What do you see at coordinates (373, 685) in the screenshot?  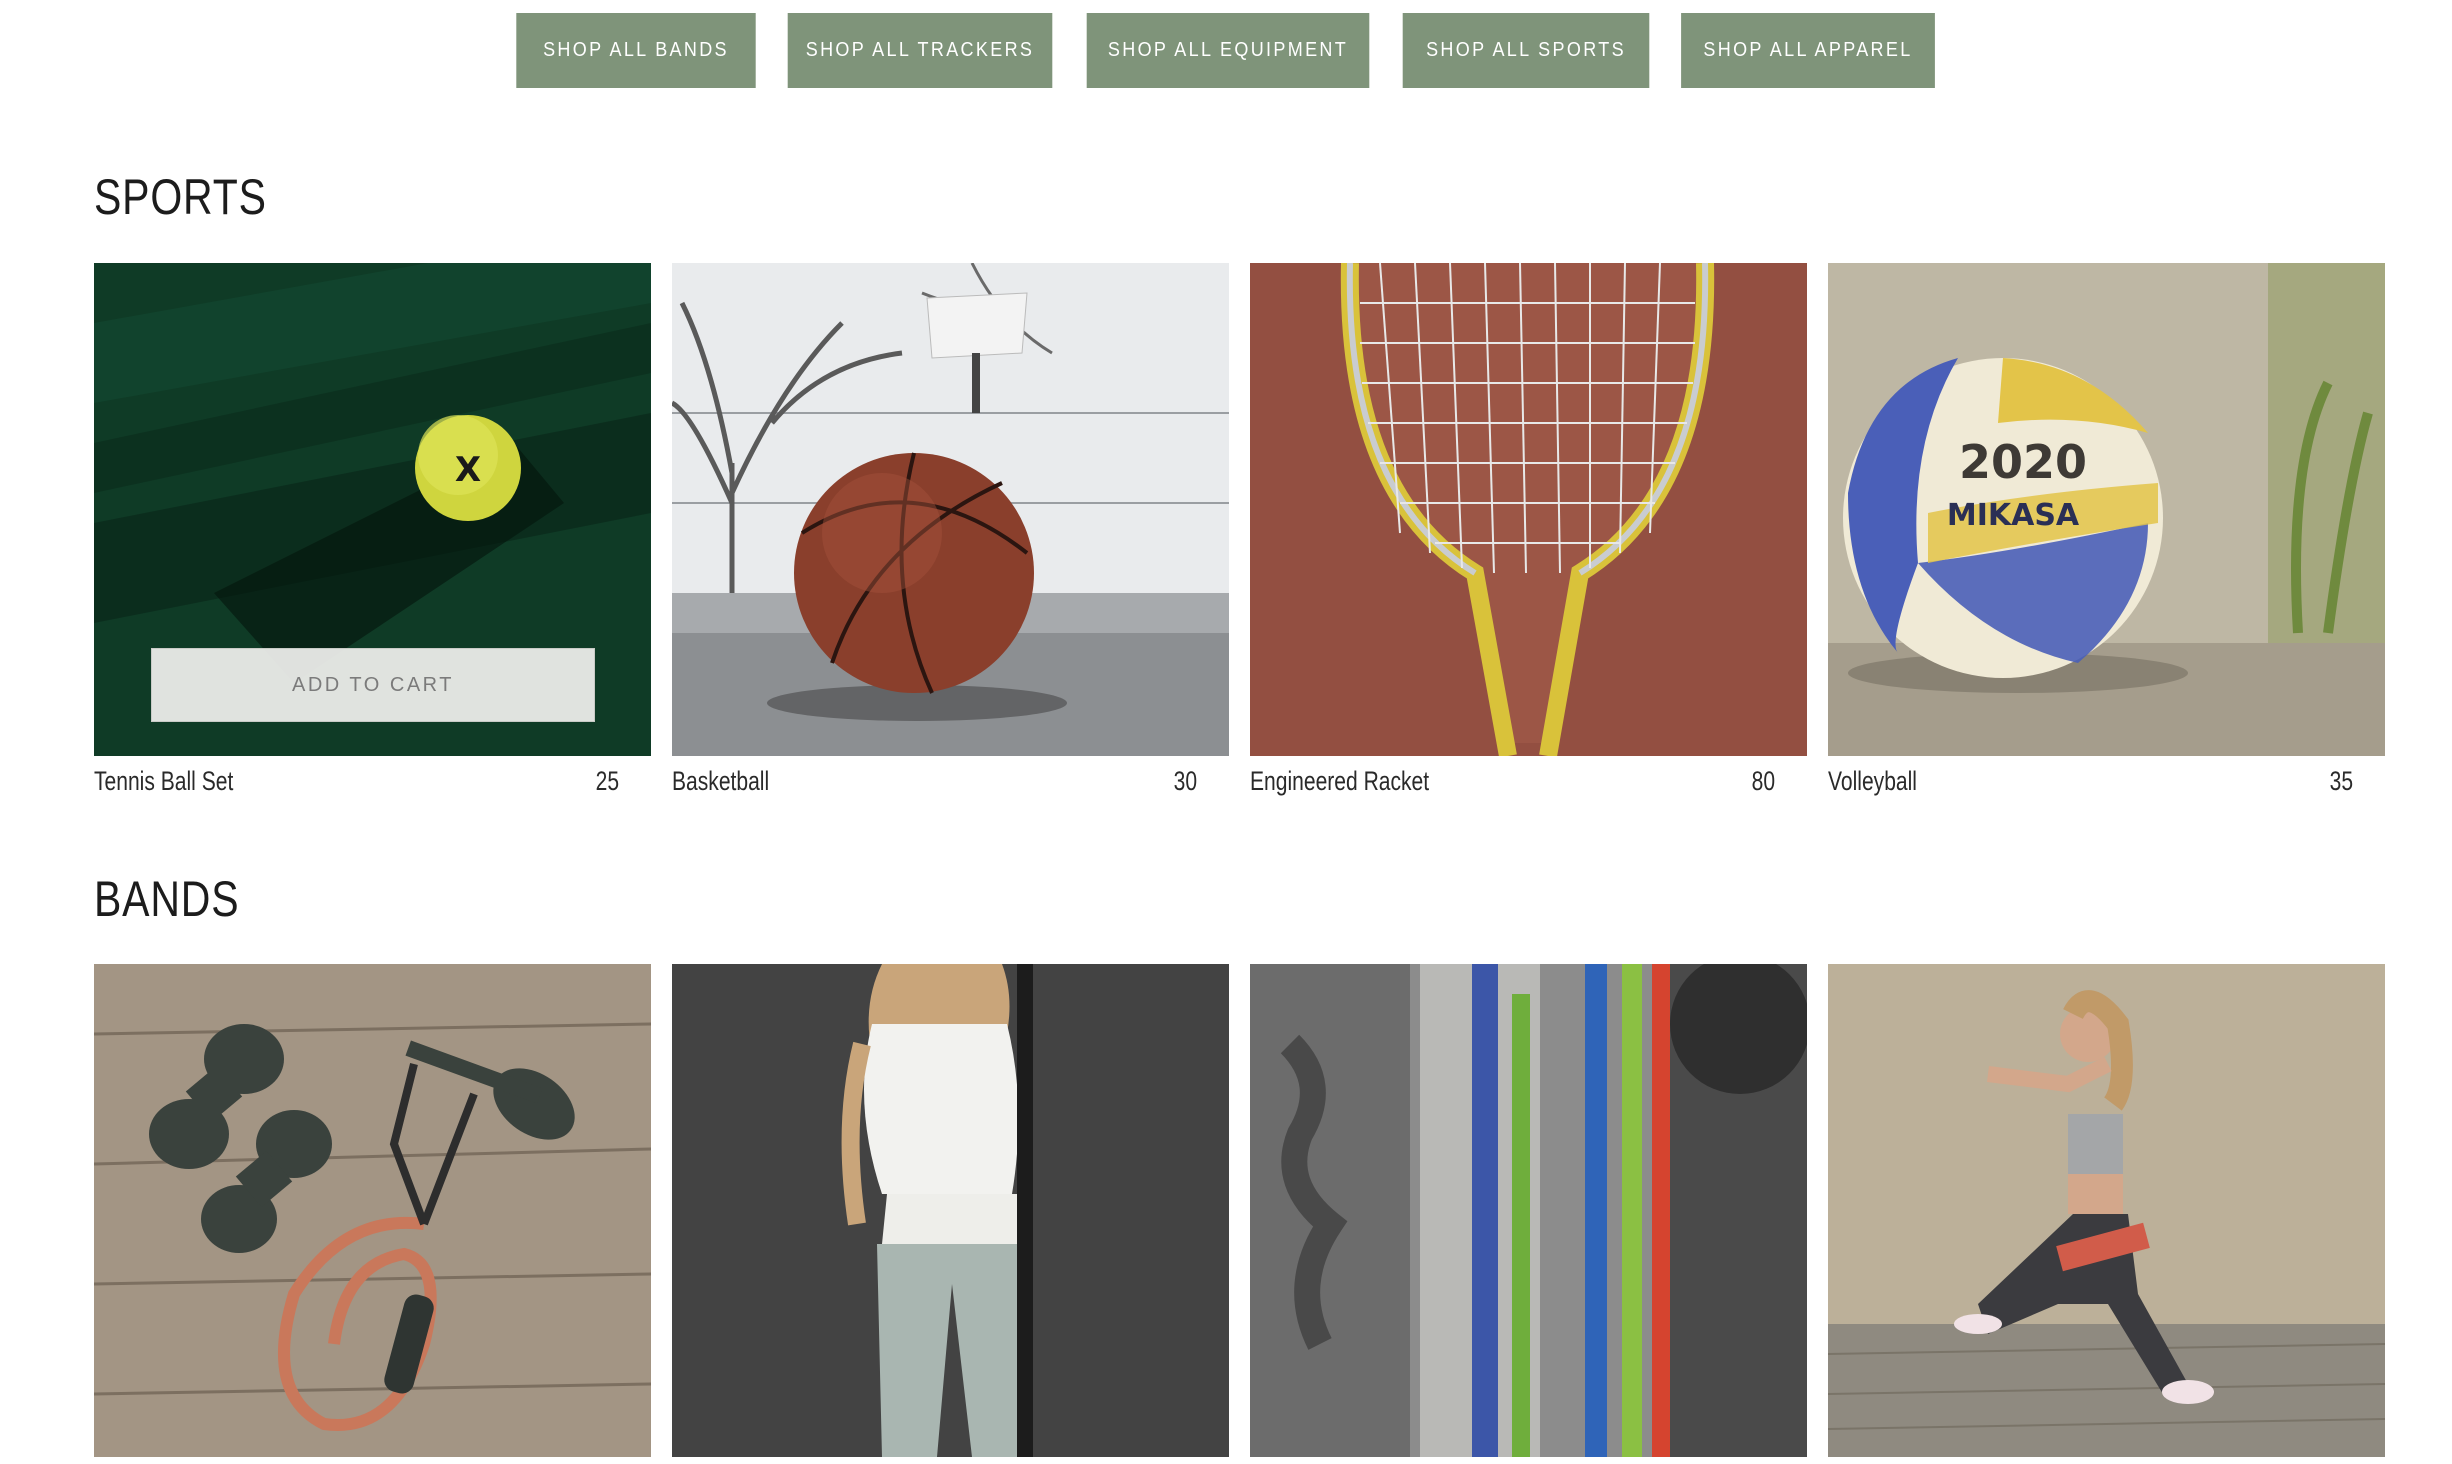 I see `add-to-cart-button: ADD TO CART` at bounding box center [373, 685].